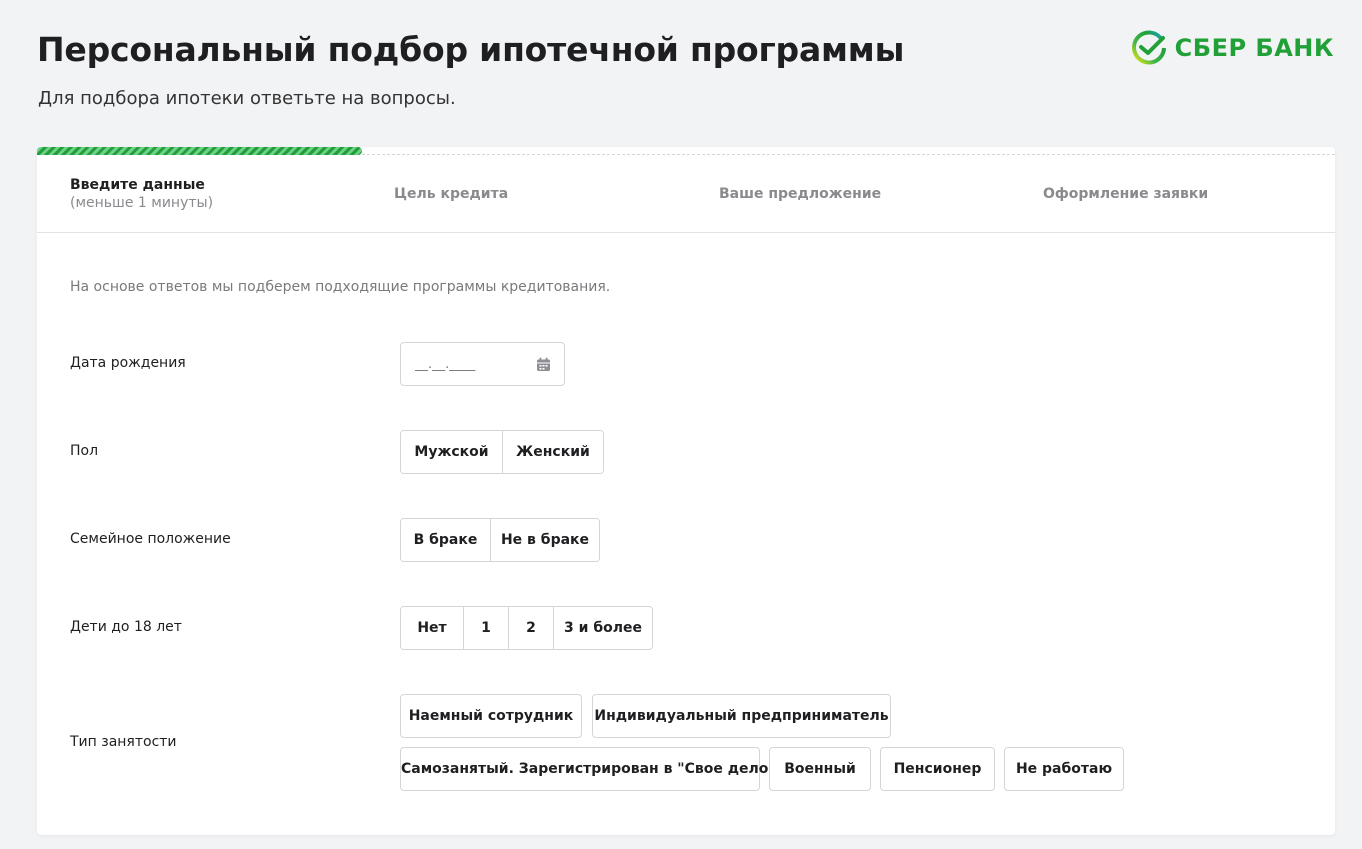  I want to click on step-application: Оформление заявки, so click(1125, 194).